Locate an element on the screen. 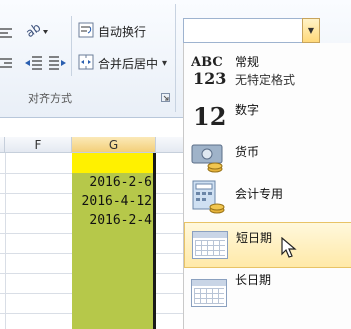 The width and height of the screenshot is (351, 329). abc-123-icon: ABC 123 is located at coordinates (208, 71).